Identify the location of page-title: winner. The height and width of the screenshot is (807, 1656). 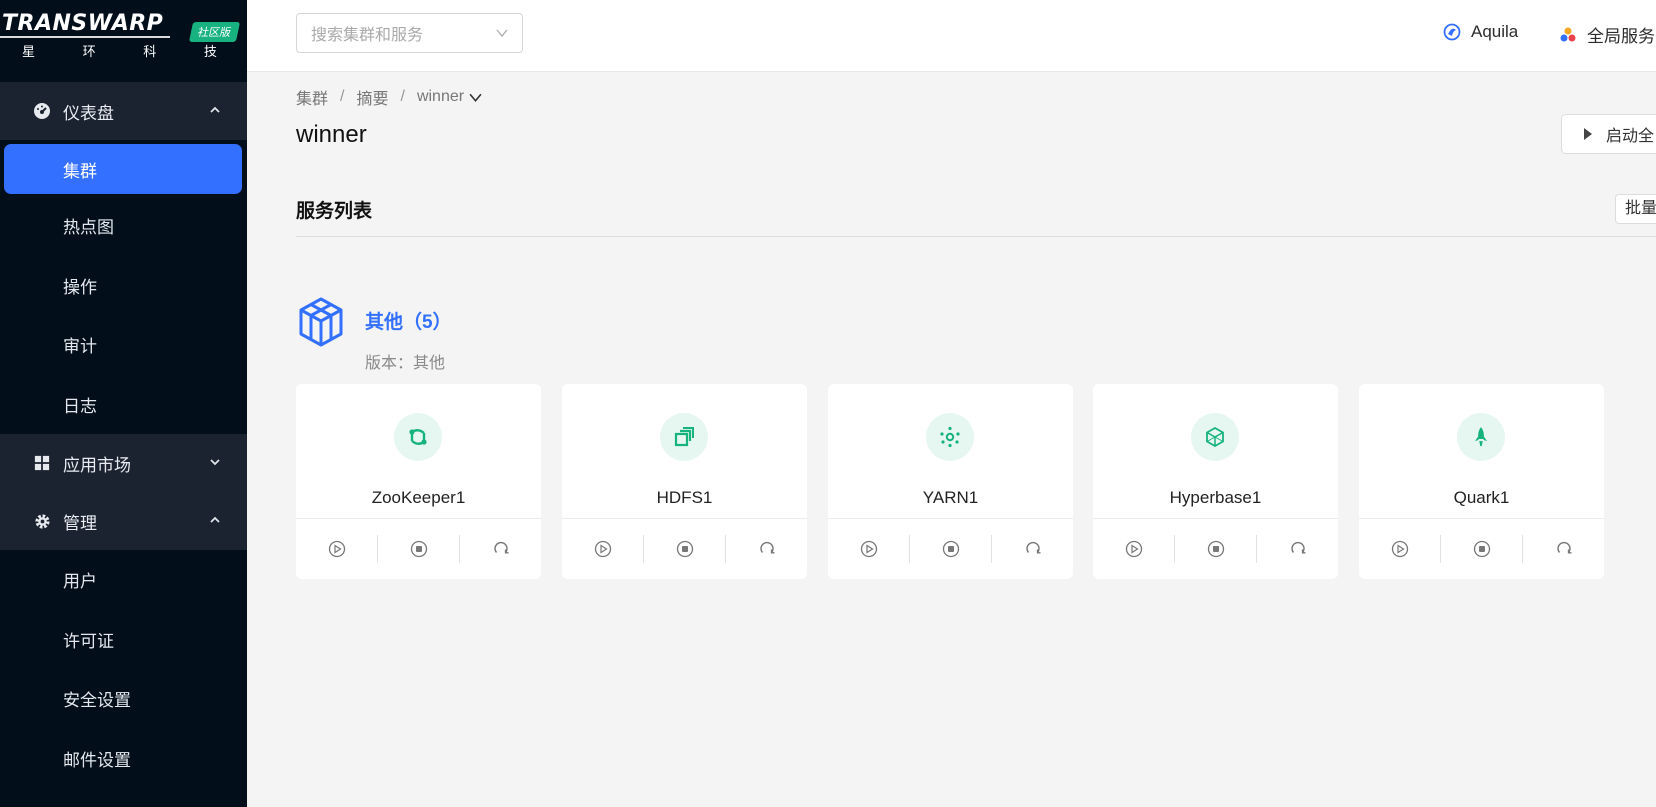
(331, 134).